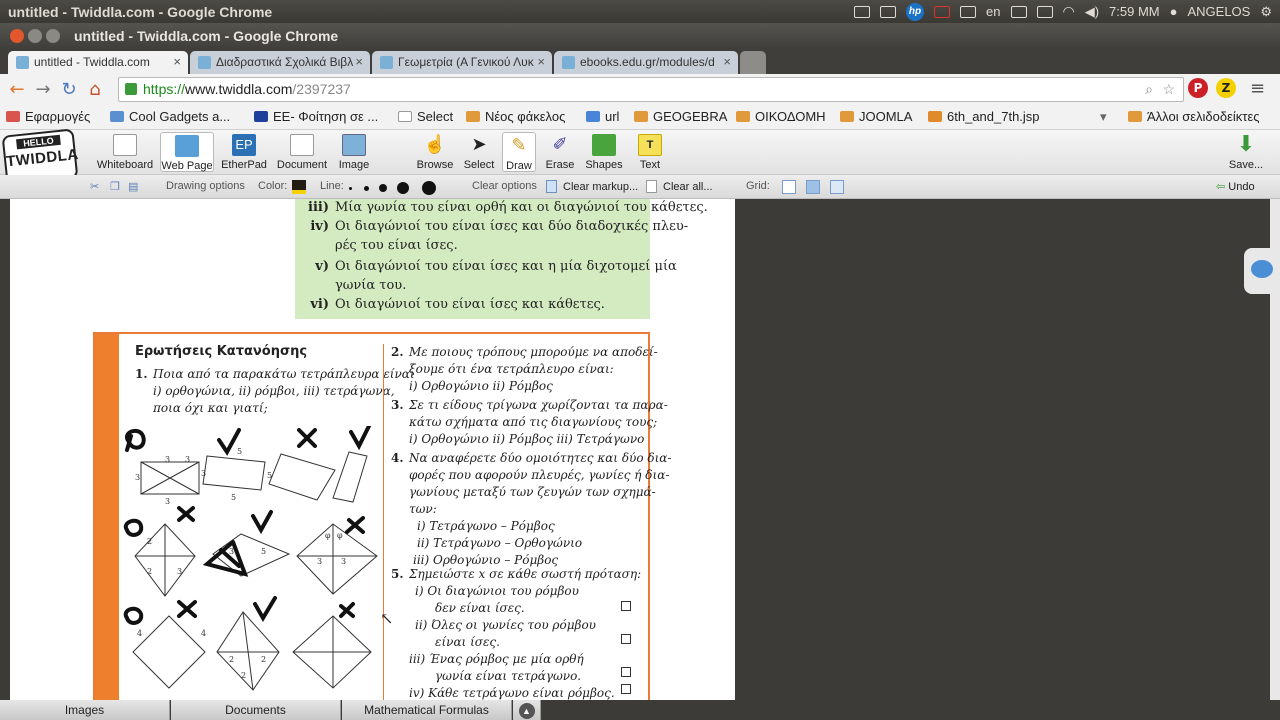  What do you see at coordinates (1018, 11) in the screenshot?
I see `mail-icon` at bounding box center [1018, 11].